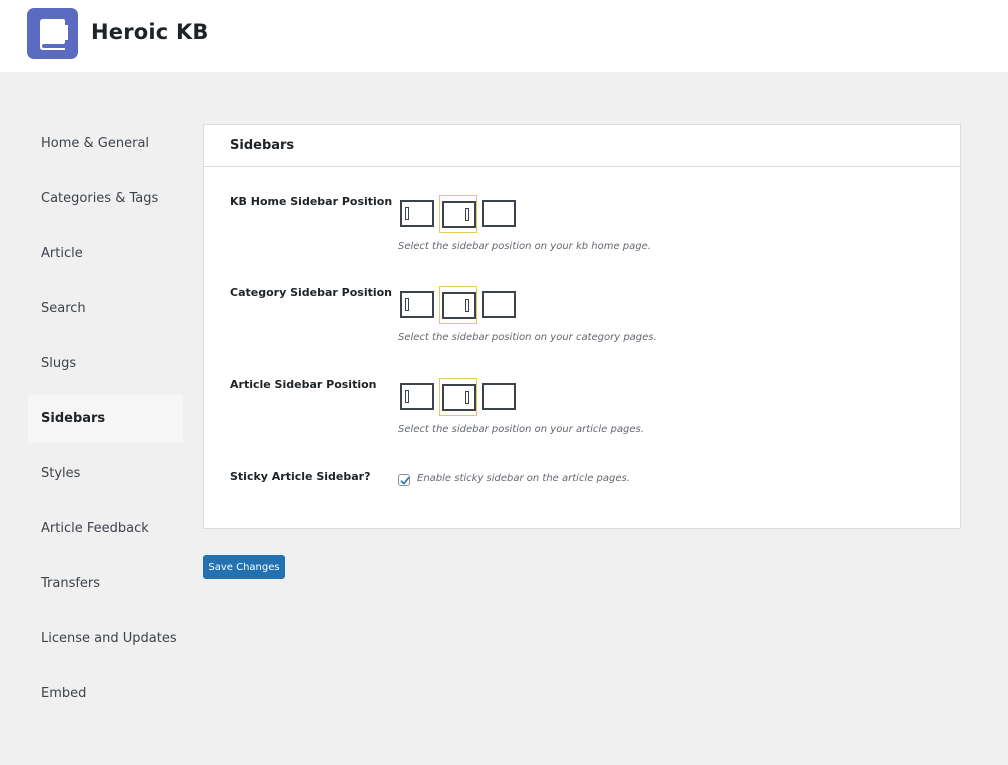 This screenshot has height=765, width=1008. I want to click on category-sidebar-label: Category Sidebar Position, so click(311, 292).